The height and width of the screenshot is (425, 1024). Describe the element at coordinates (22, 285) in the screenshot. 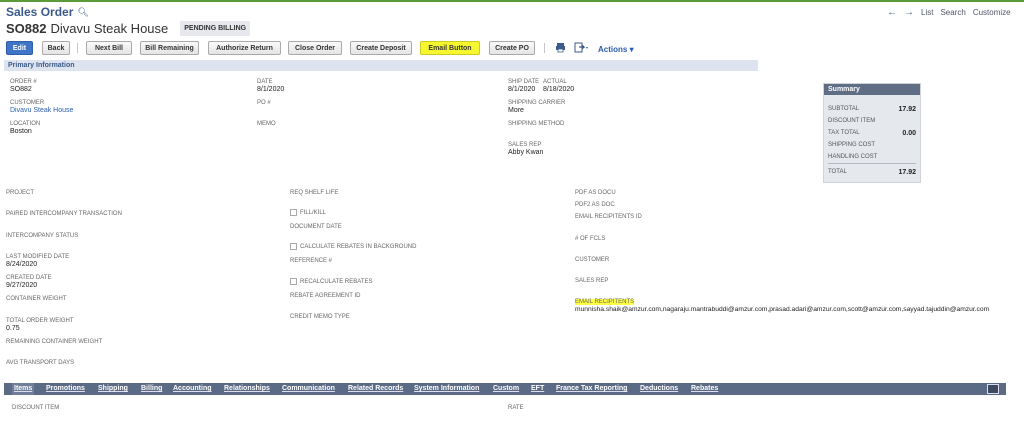

I see `created-date-value: 9/27/2020` at that location.